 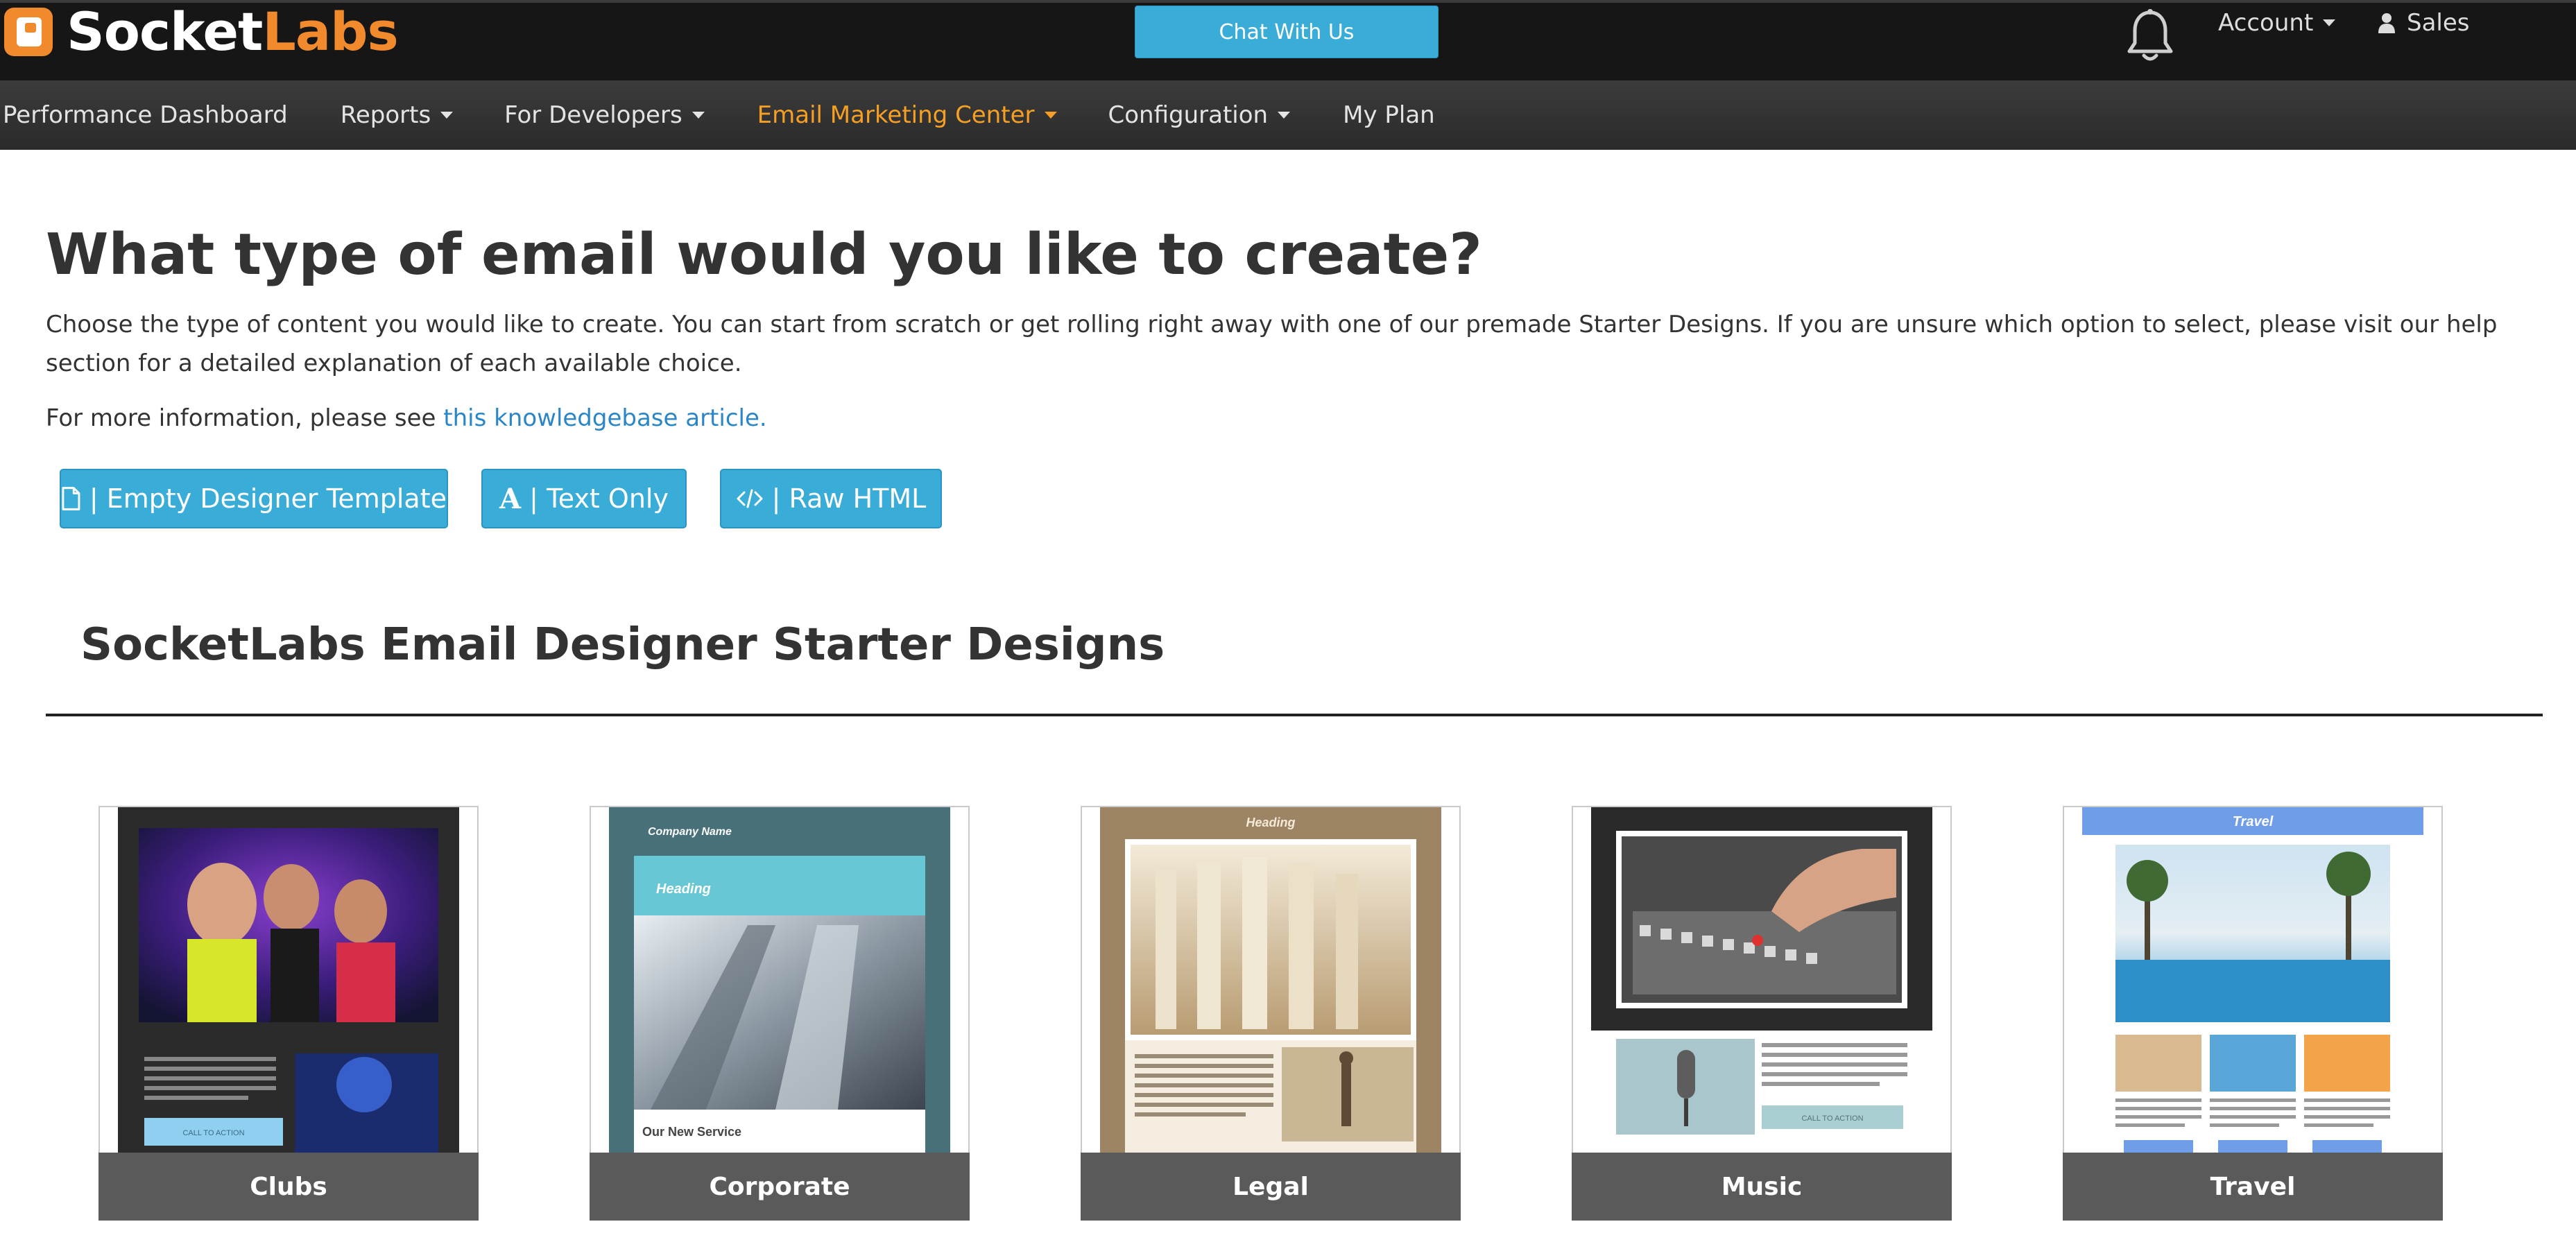 What do you see at coordinates (1761, 980) in the screenshot?
I see `music-thumbnail: CALL TO ACTION` at bounding box center [1761, 980].